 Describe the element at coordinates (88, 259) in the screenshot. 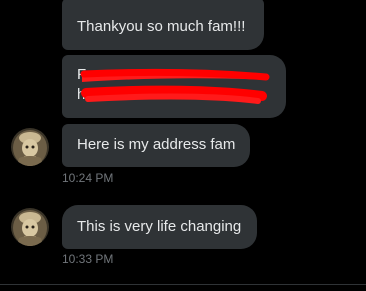

I see `message-timestamp: 10:33 PM` at that location.